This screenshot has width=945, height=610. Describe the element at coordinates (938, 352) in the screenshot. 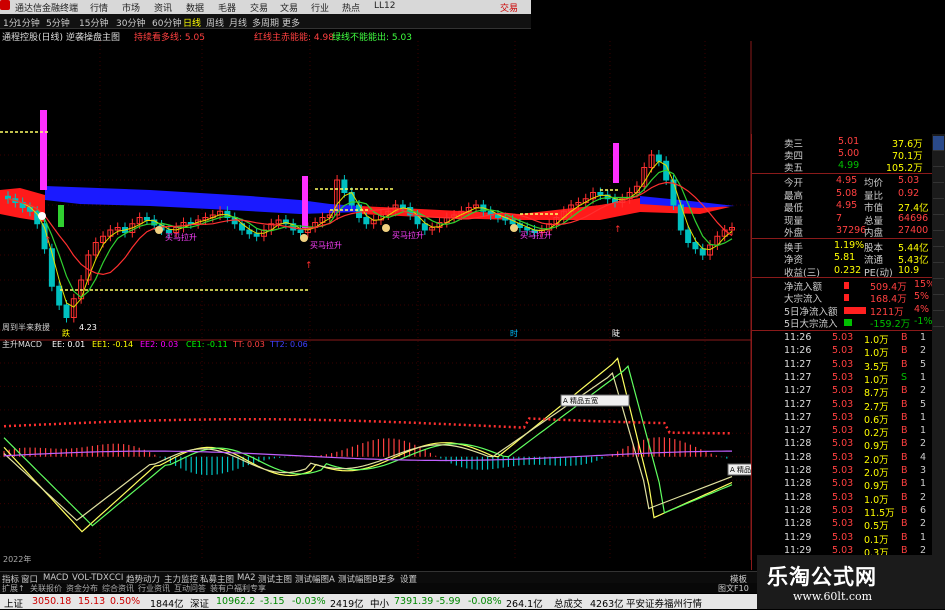

I see `right-sidebar` at that location.